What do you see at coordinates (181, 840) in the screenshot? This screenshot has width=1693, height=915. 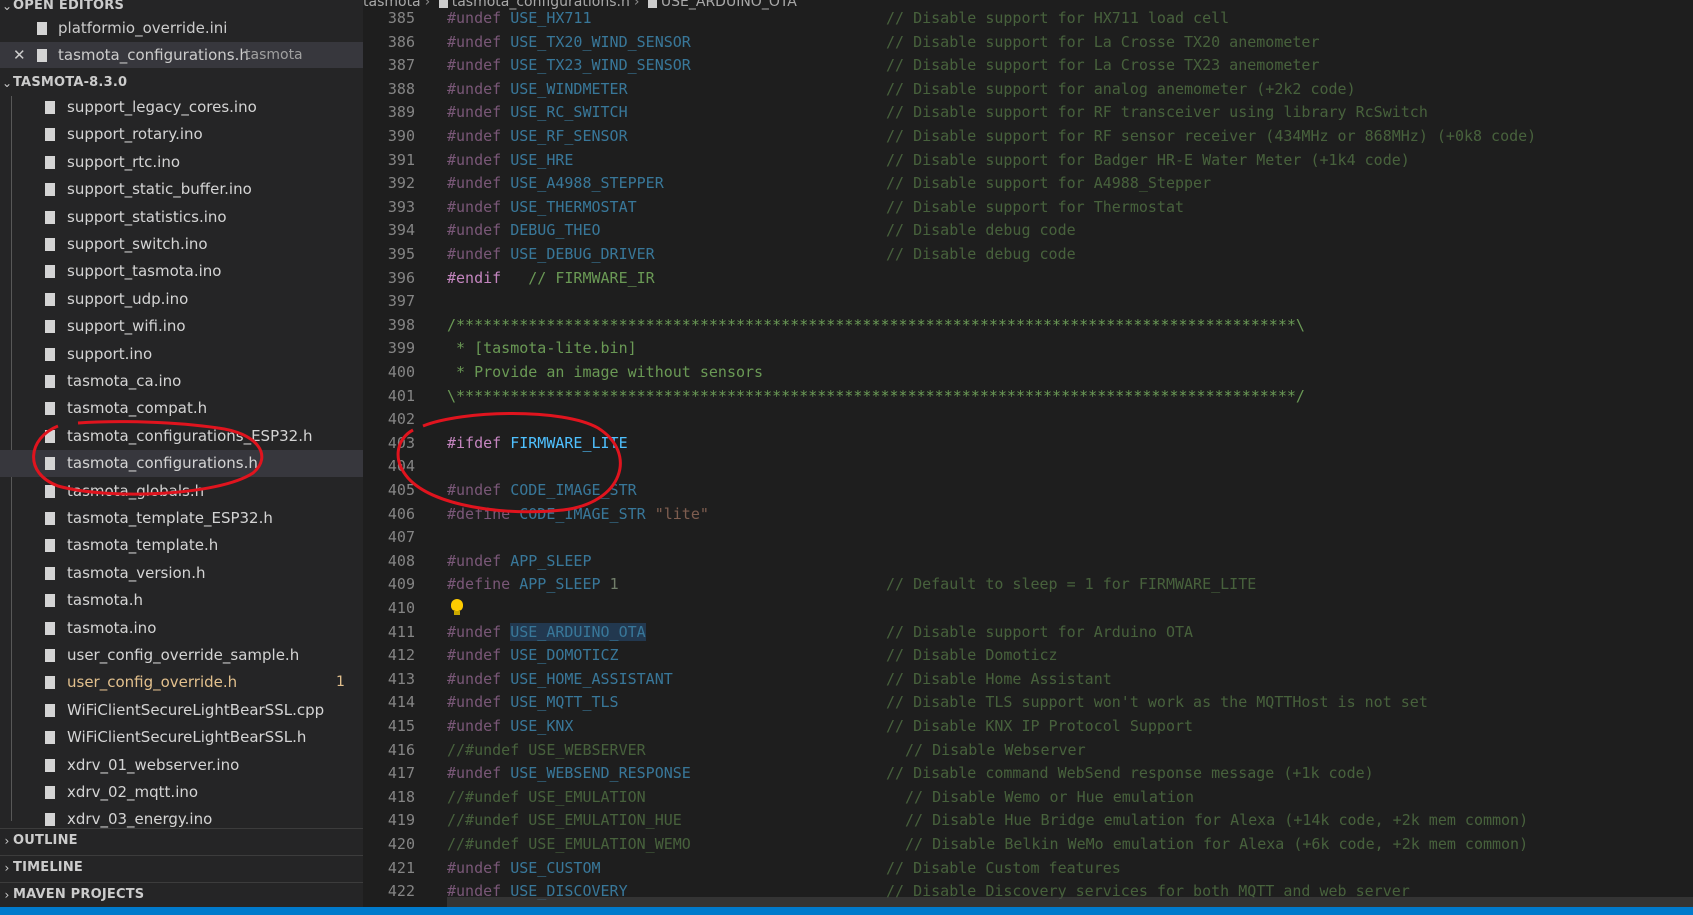 I see `outline-header: › OUTLINE` at bounding box center [181, 840].